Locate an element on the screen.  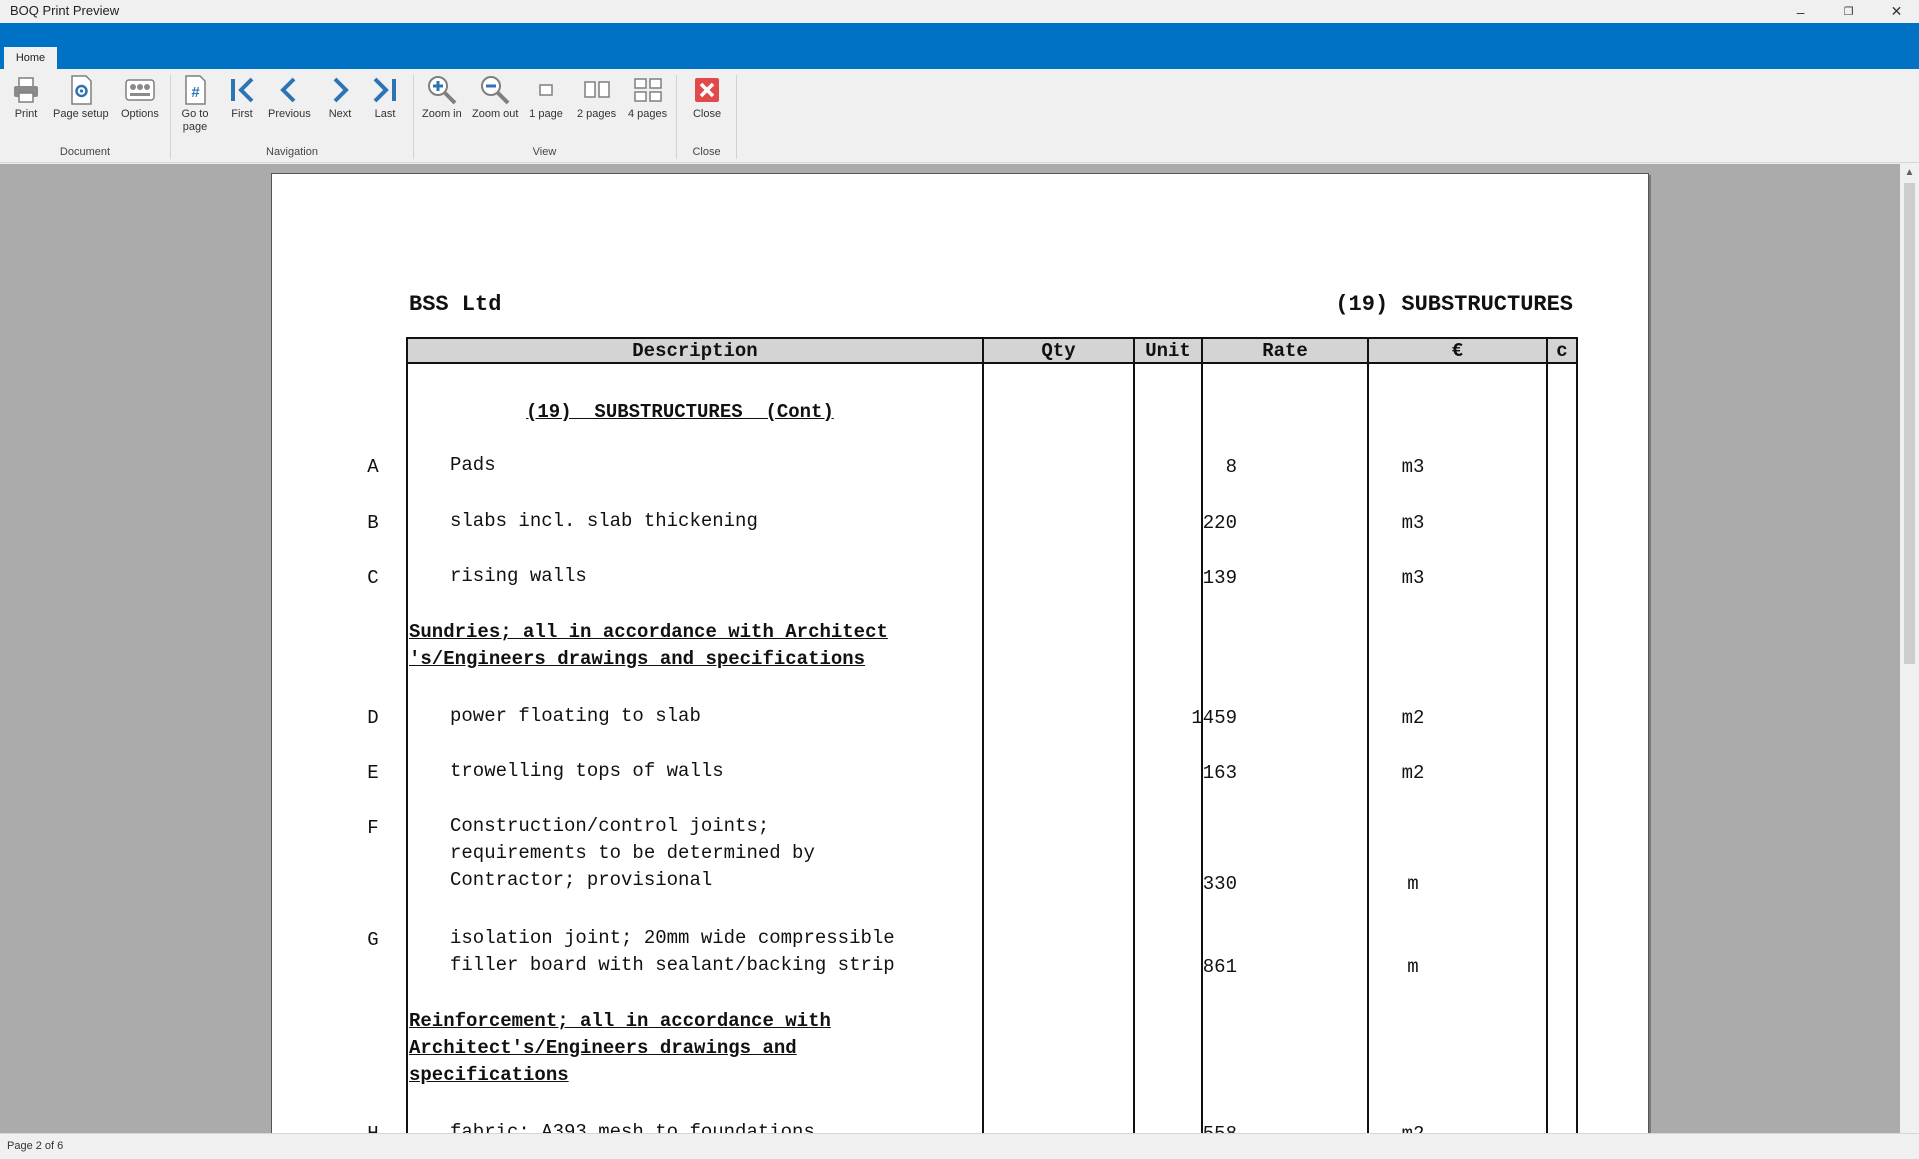
item-code: A is located at coordinates (373, 467).